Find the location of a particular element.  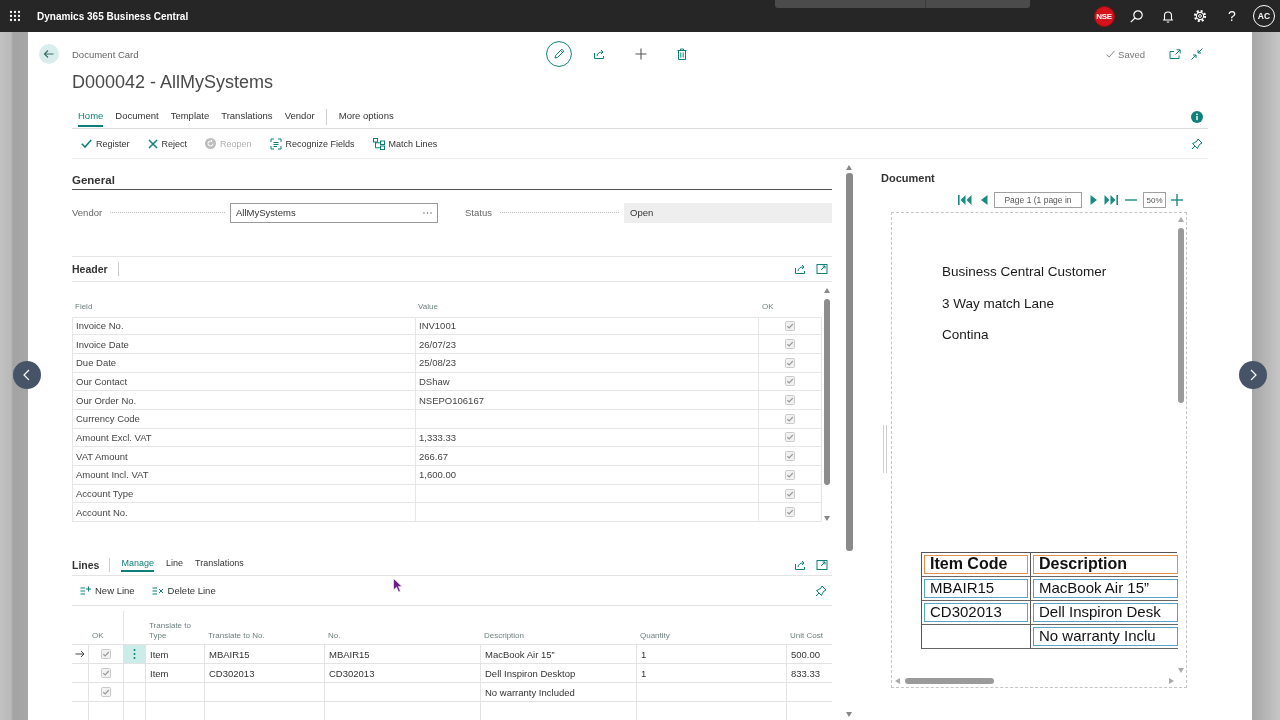

open-in-new-window-icon is located at coordinates (1175, 54).